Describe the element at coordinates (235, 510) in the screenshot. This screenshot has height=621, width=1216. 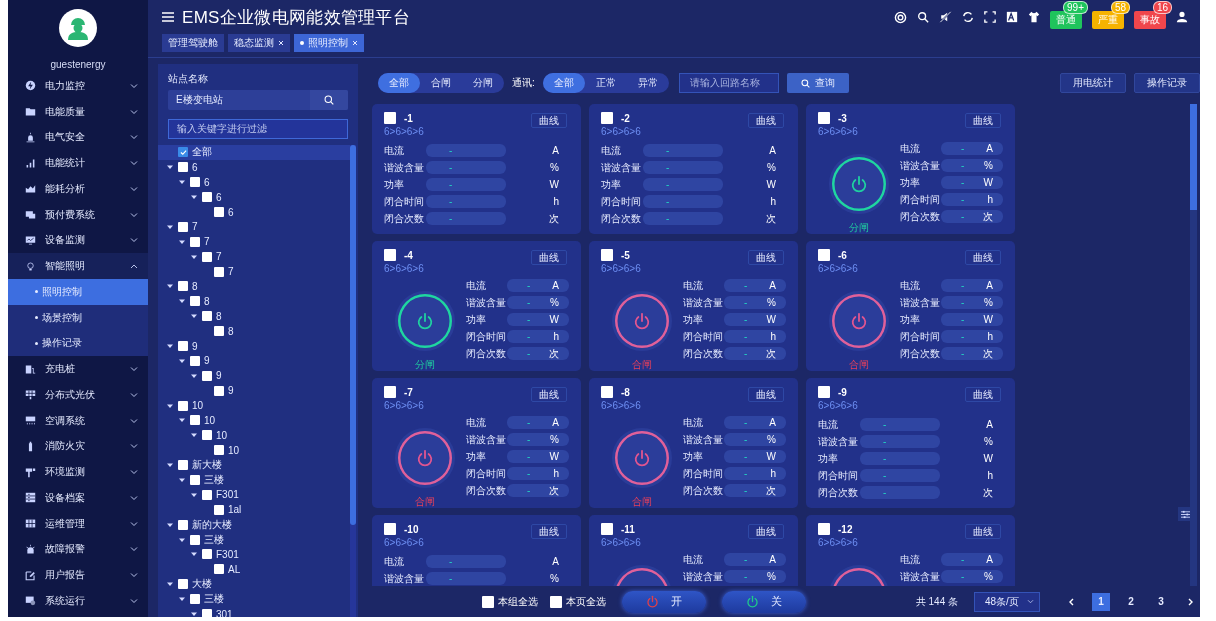
I see `tree-label: 1al` at that location.